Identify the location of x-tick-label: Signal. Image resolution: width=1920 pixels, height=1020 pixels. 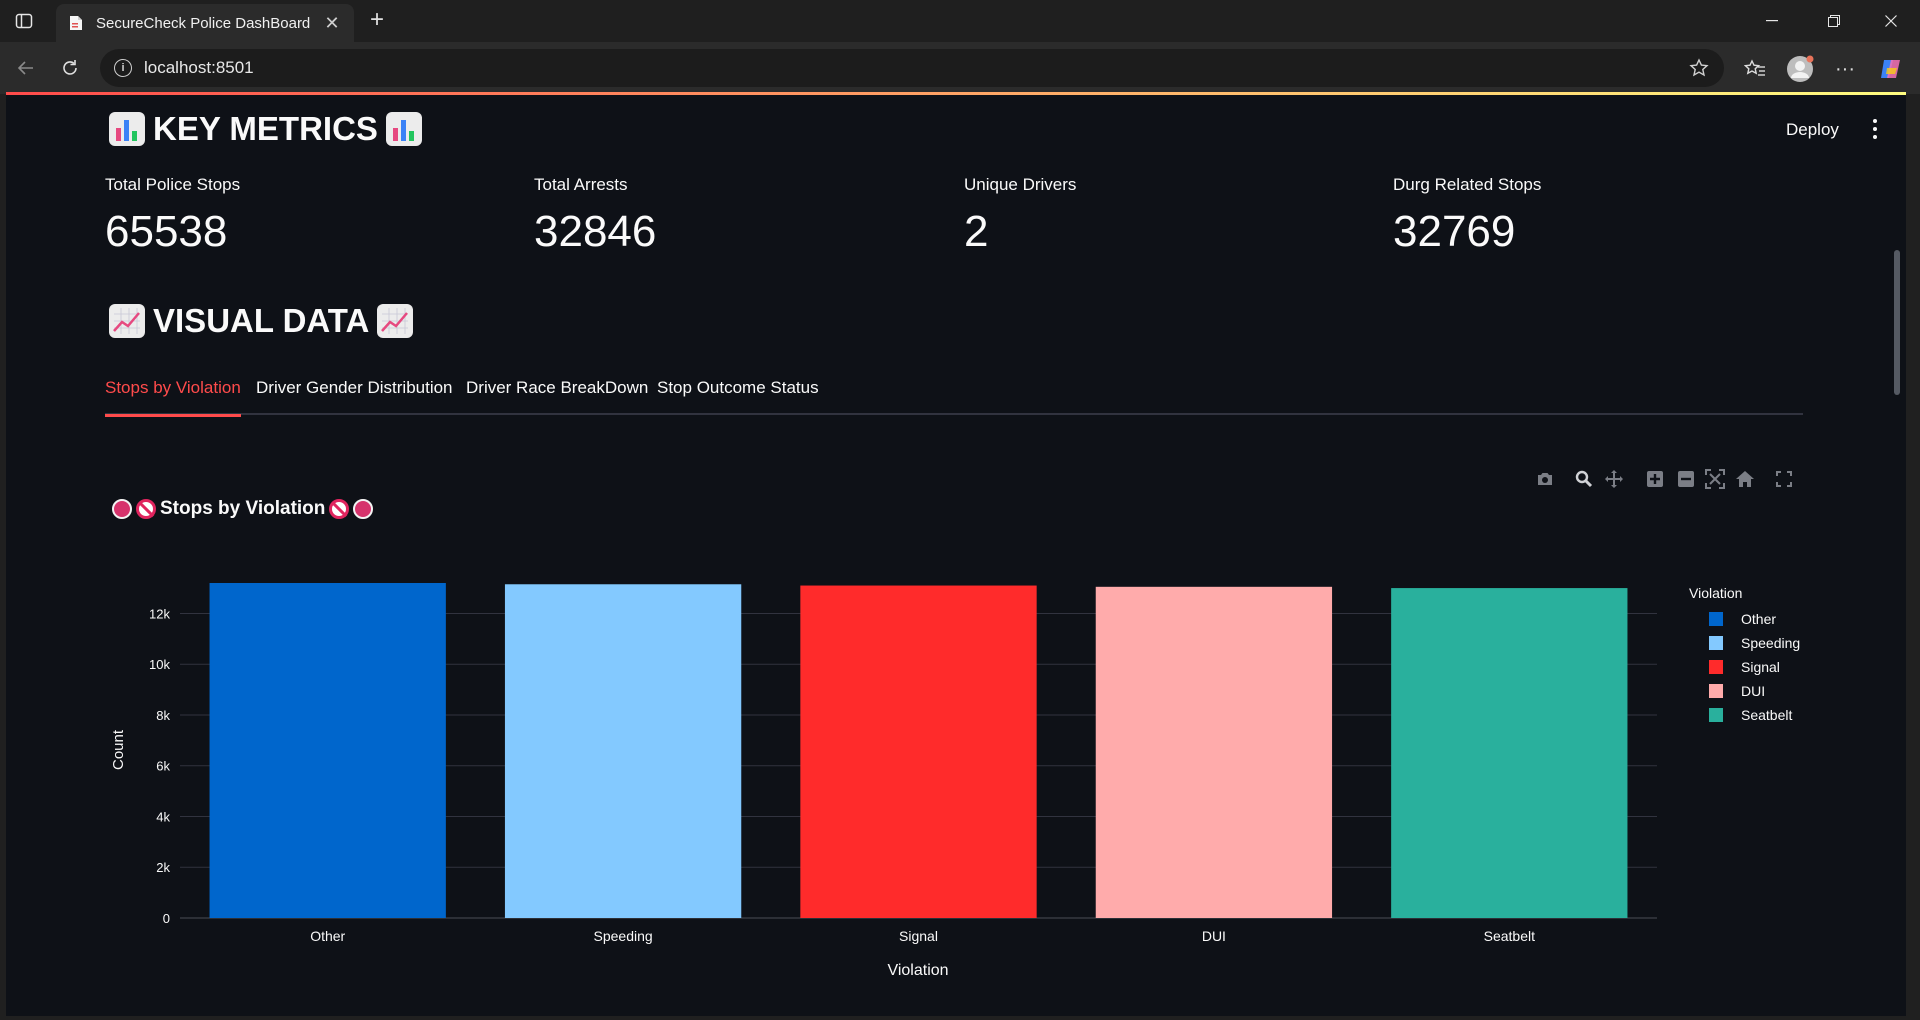
(918, 936).